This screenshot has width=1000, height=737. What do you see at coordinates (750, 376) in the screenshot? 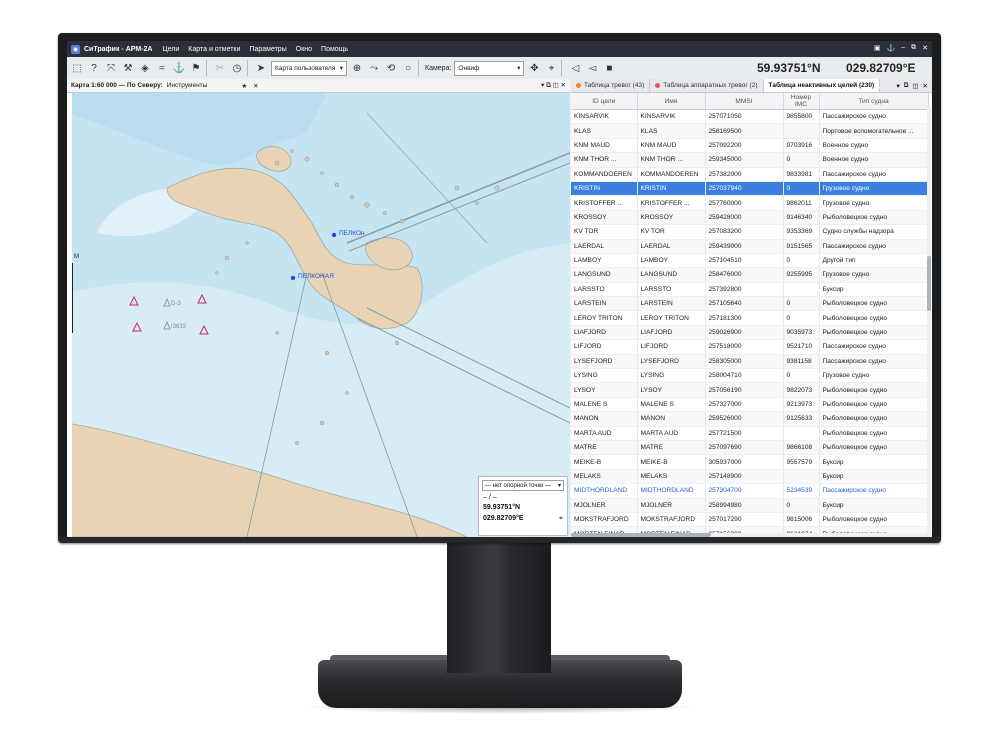
I see `table-row: LYSING LYSING 258004710 0 Грузовое судно` at bounding box center [750, 376].